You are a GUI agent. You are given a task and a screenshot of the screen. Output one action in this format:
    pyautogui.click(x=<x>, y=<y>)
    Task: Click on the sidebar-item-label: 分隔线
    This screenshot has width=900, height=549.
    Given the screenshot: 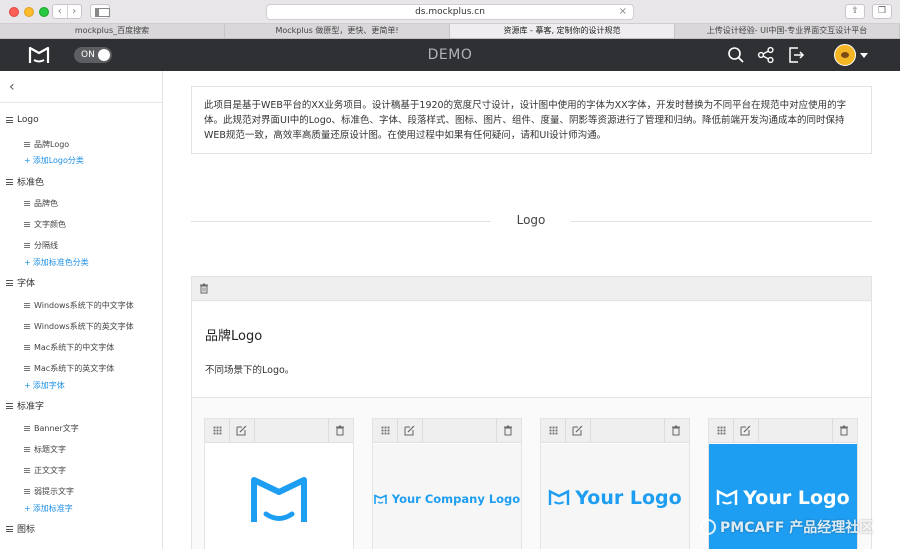 What is the action you would take?
    pyautogui.click(x=46, y=245)
    